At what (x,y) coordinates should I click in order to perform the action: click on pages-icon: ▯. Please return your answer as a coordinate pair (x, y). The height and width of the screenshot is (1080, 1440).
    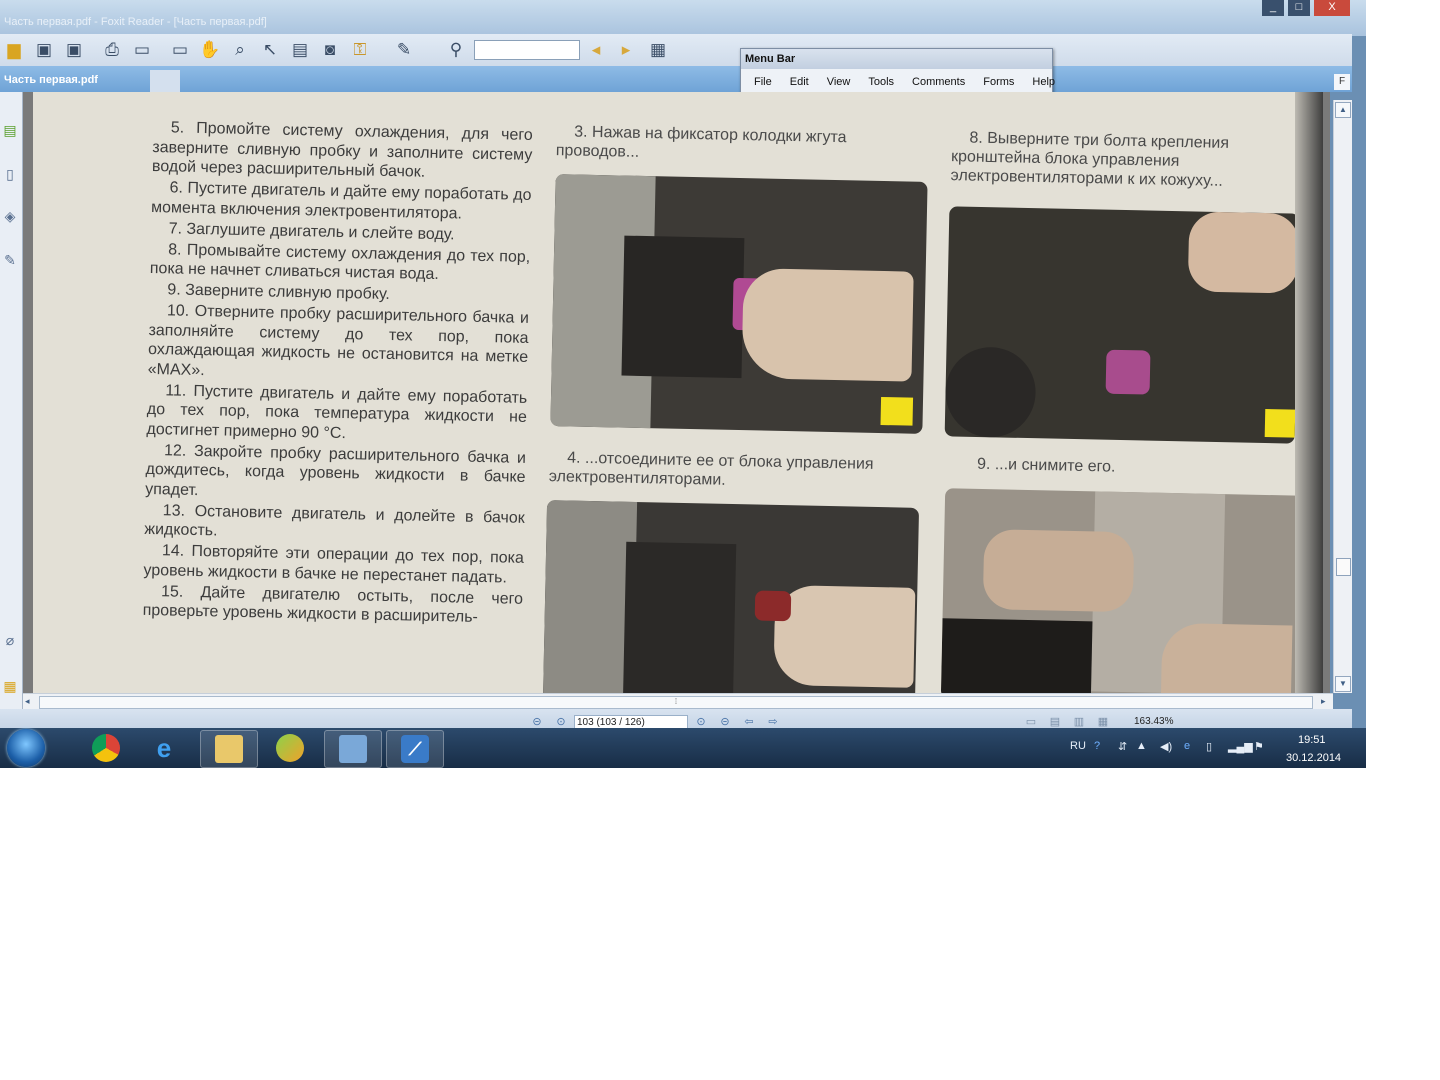
    Looking at the image, I should click on (10, 174).